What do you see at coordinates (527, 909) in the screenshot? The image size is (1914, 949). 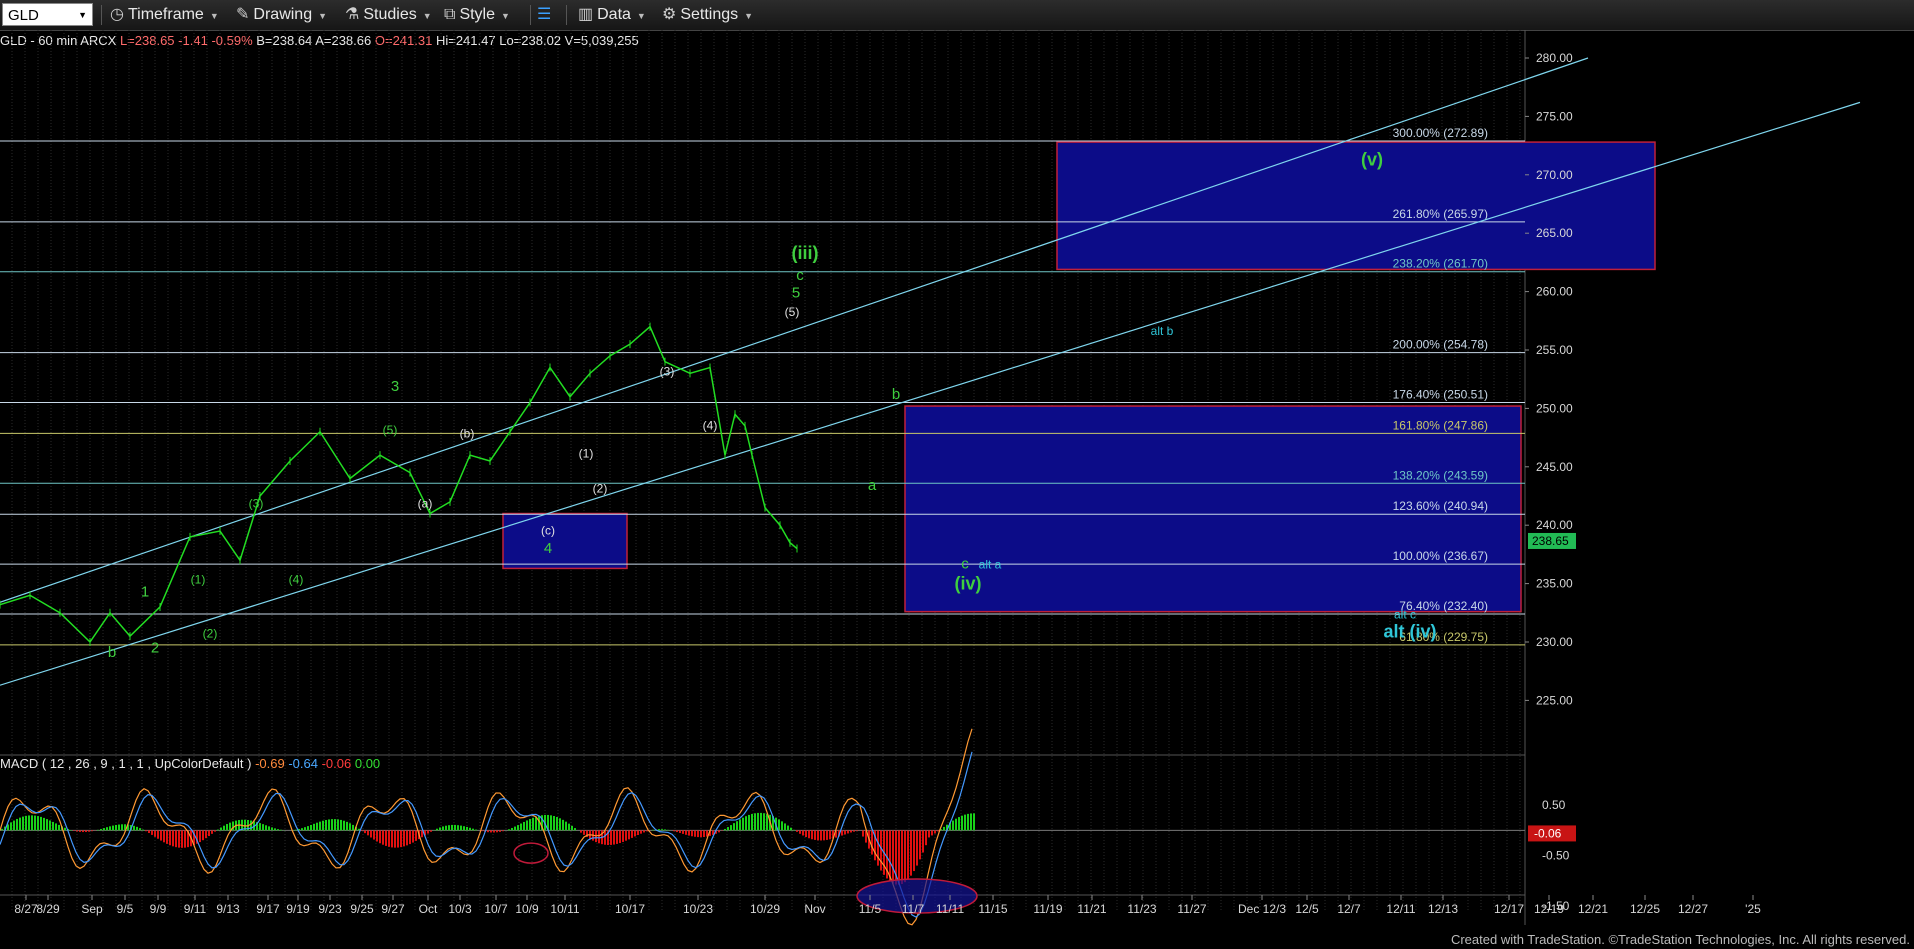 I see `x-tick-label: 10/9` at bounding box center [527, 909].